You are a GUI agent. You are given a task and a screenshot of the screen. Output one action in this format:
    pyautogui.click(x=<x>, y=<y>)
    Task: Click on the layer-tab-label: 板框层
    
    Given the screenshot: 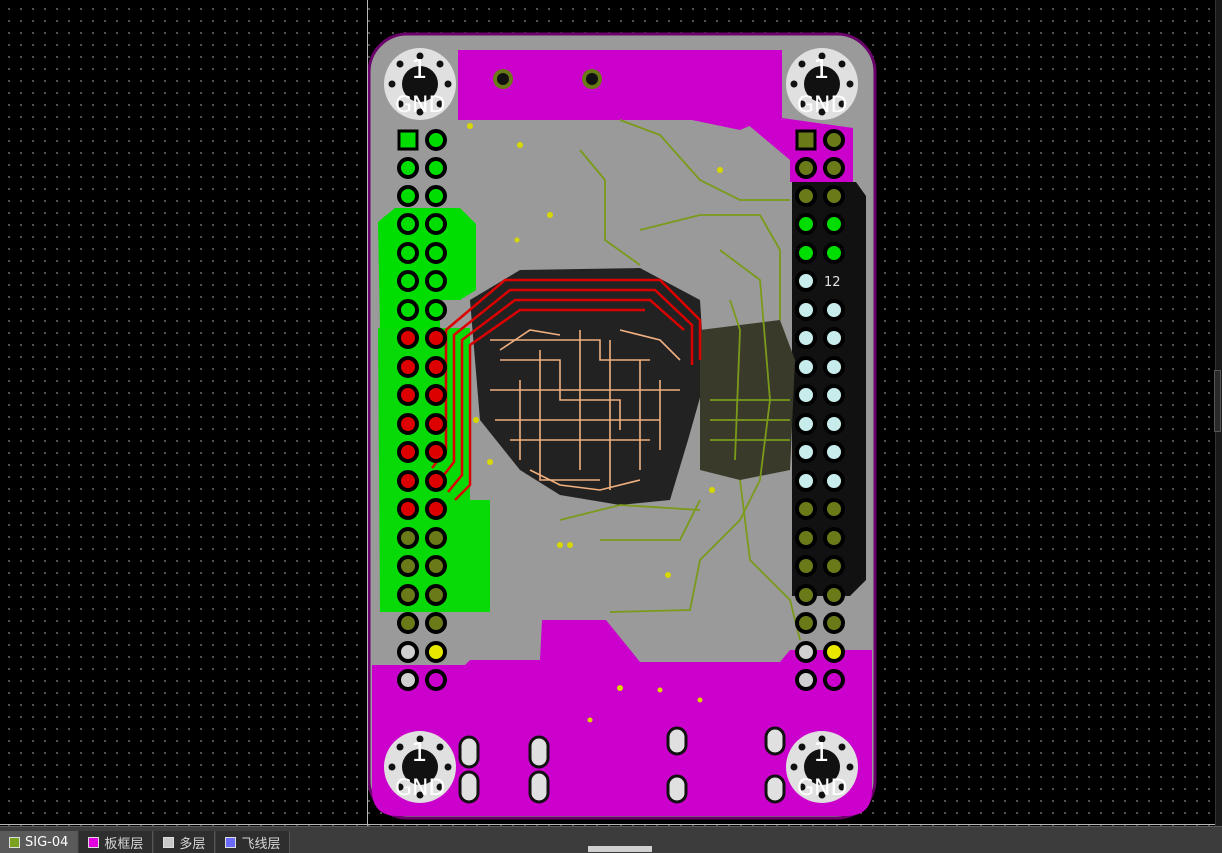 What is the action you would take?
    pyautogui.click(x=124, y=844)
    